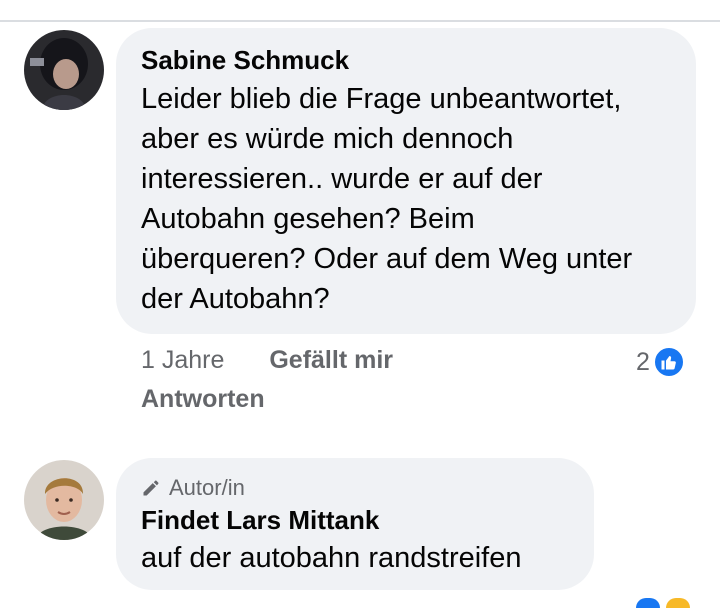 The width and height of the screenshot is (720, 608). I want to click on top-divider, so click(360, 21).